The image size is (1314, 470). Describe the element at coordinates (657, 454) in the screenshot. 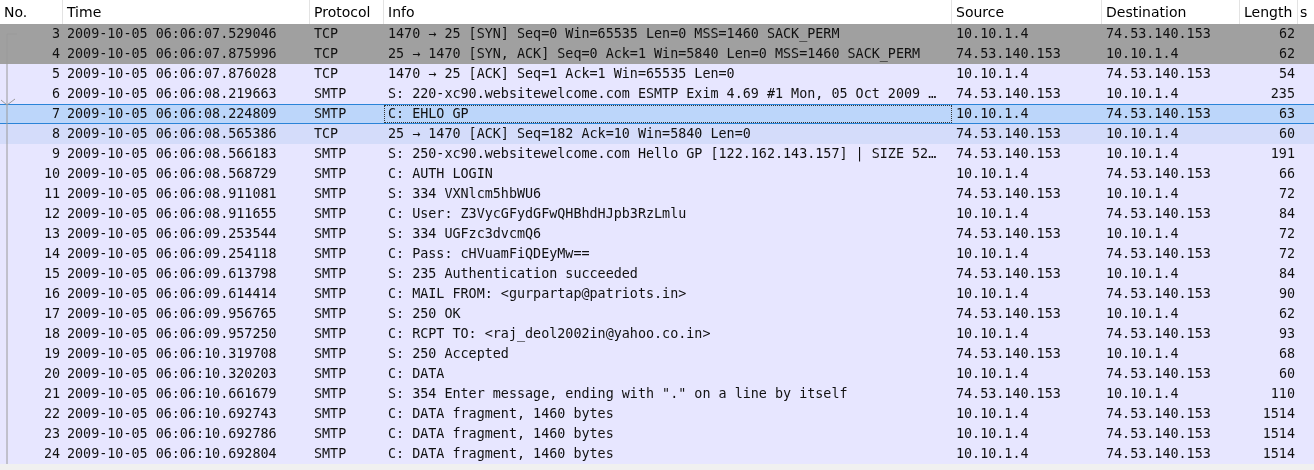

I see `packet-row: 24 2009-10-05 06:06:10.692804 SMTP C: DATA fragment, 1460 bytes 10.10.1.4 74.53.140.153 1514` at that location.